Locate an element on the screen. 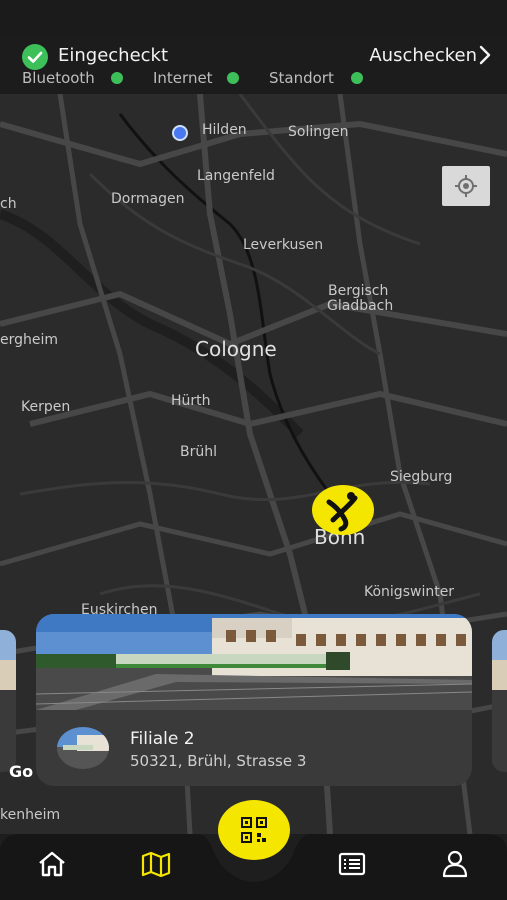 This screenshot has height=900, width=507. branch-photo is located at coordinates (254, 662).